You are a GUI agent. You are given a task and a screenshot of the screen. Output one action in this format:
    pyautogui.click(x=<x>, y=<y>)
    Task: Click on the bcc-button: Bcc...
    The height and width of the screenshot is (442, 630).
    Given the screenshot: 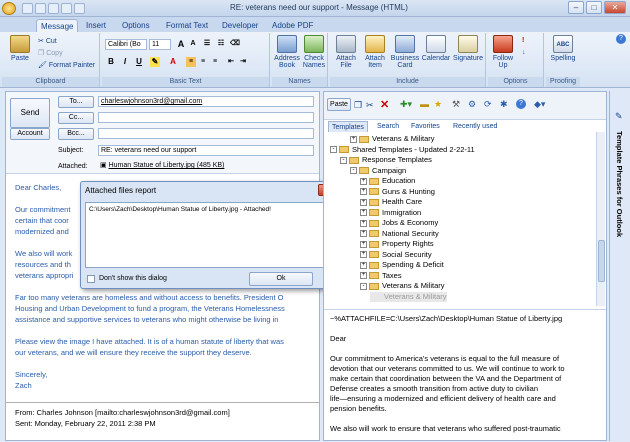 What is the action you would take?
    pyautogui.click(x=76, y=134)
    